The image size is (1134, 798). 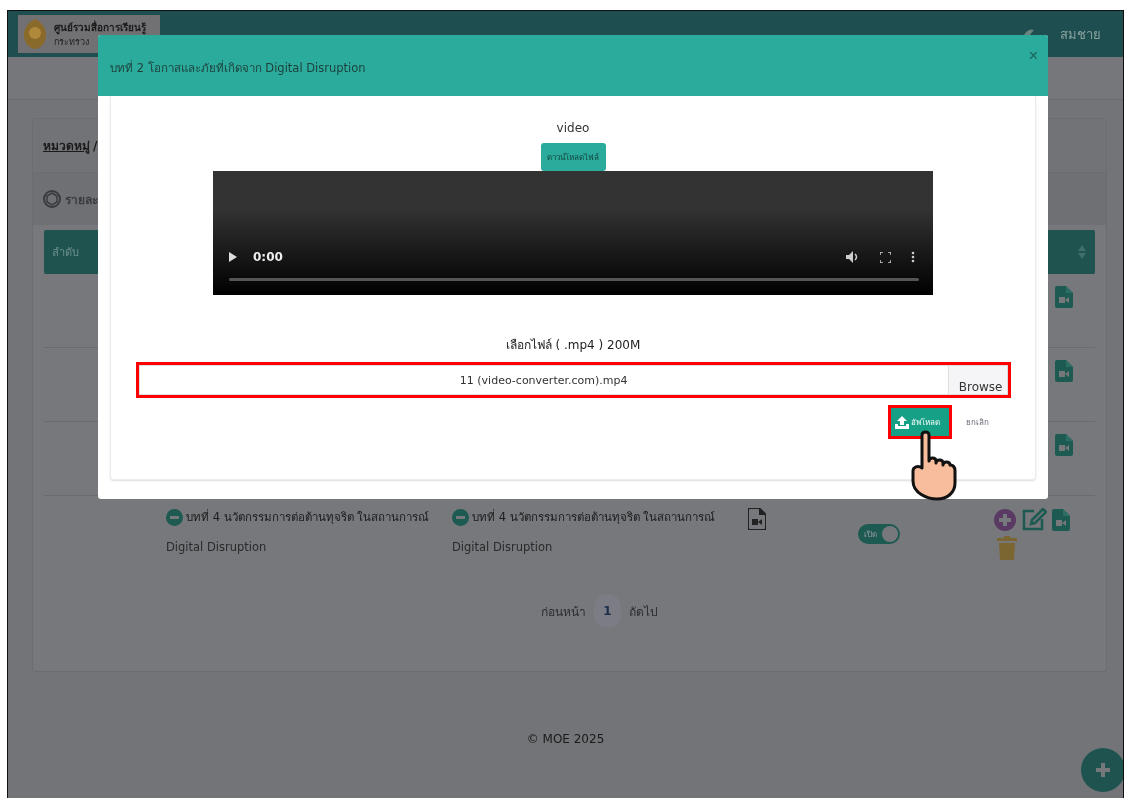 I want to click on browse-button: Browse, so click(x=977, y=380).